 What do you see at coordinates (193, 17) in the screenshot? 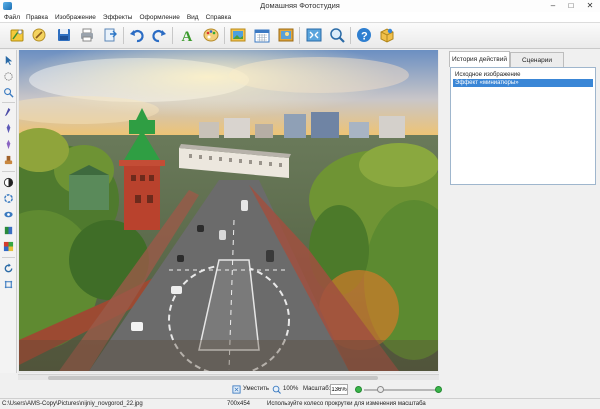
I see `menu-view: Вид` at bounding box center [193, 17].